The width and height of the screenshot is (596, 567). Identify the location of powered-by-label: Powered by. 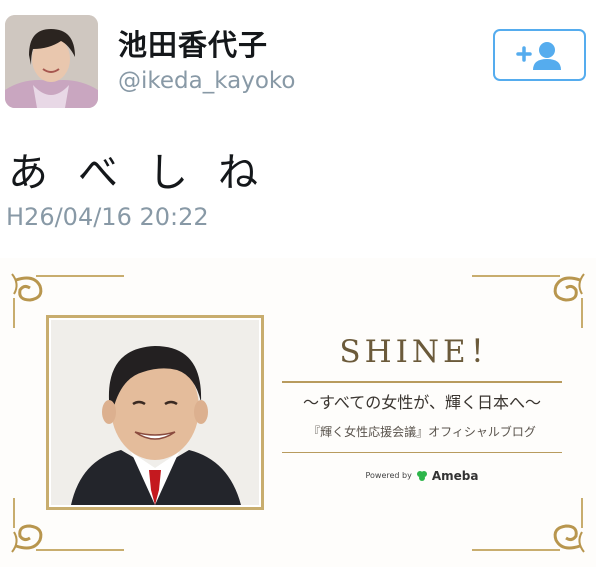
(388, 475).